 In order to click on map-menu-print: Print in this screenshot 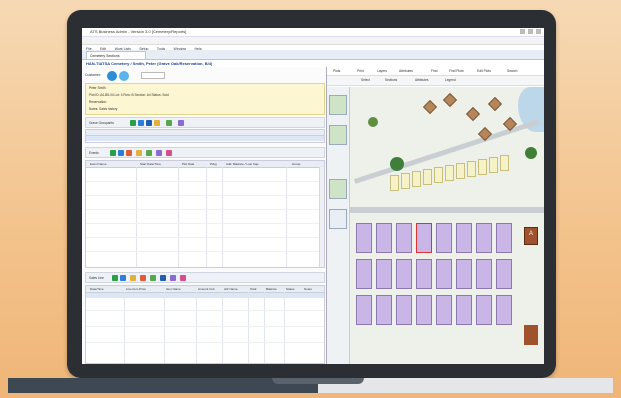, I will do `click(360, 71)`.